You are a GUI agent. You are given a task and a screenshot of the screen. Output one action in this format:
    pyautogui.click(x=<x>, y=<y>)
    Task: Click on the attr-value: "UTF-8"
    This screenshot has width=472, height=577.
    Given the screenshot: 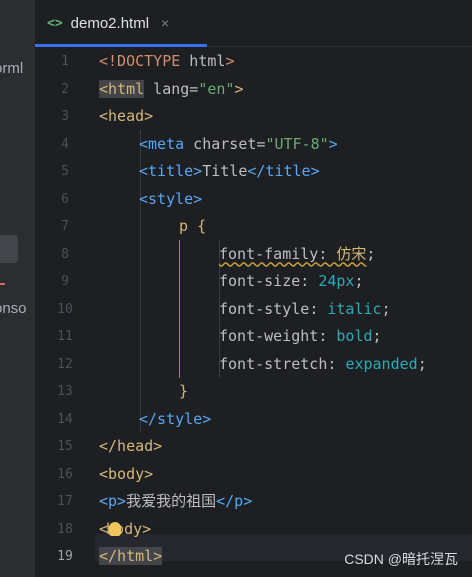 What is the action you would take?
    pyautogui.click(x=297, y=143)
    